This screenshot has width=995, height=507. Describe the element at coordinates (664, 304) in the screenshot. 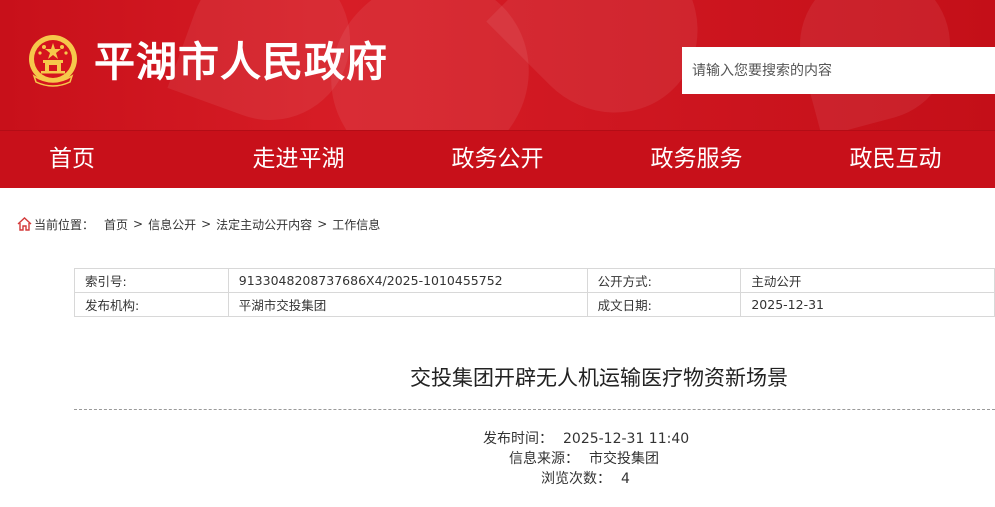

I see `document-date-label: 成文日期:` at that location.